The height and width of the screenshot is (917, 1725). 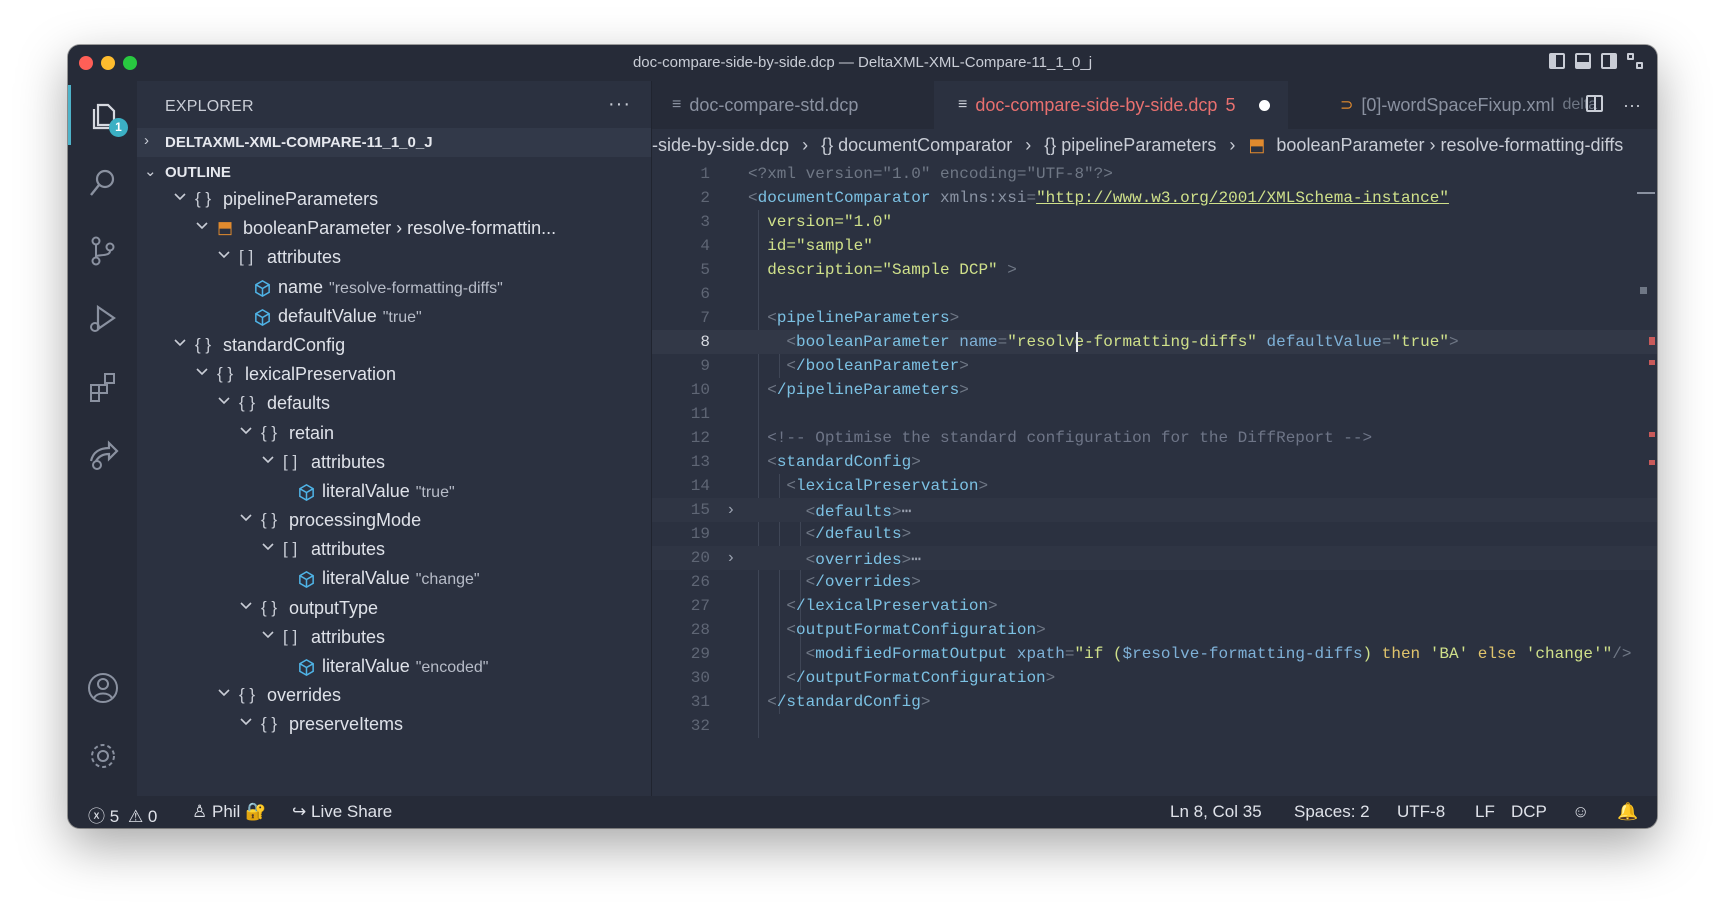 What do you see at coordinates (394, 345) in the screenshot?
I see `outline-item: { }standardConfig` at bounding box center [394, 345].